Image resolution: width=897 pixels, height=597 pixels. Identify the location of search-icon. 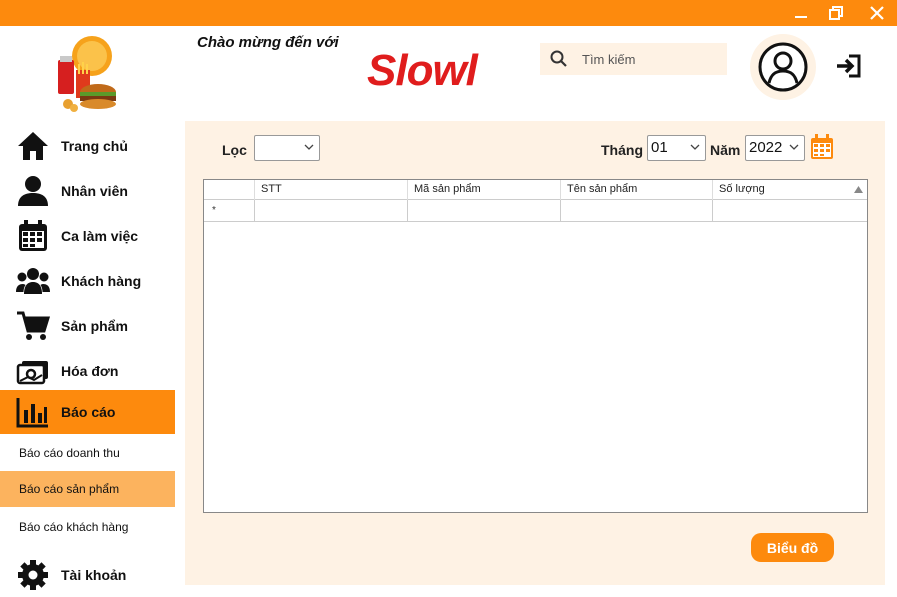
(558, 58).